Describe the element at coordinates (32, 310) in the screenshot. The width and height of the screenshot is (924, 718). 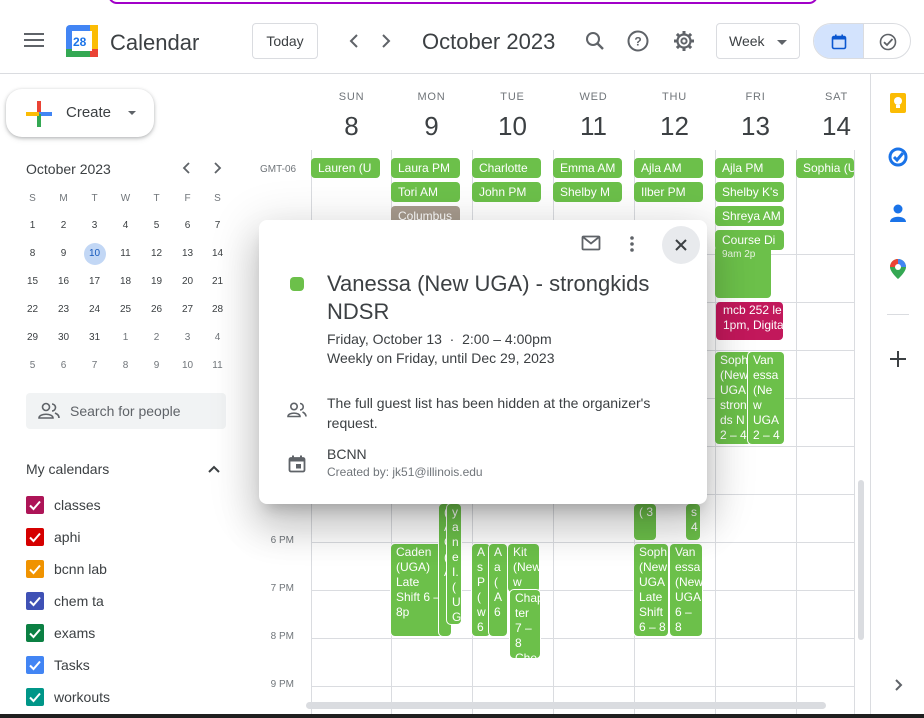
I see `mini-calendar-day: 22` at that location.